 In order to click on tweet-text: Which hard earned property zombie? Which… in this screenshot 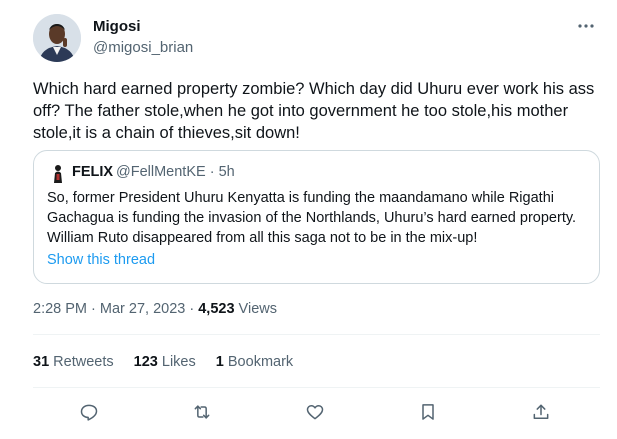, I will do `click(314, 111)`.